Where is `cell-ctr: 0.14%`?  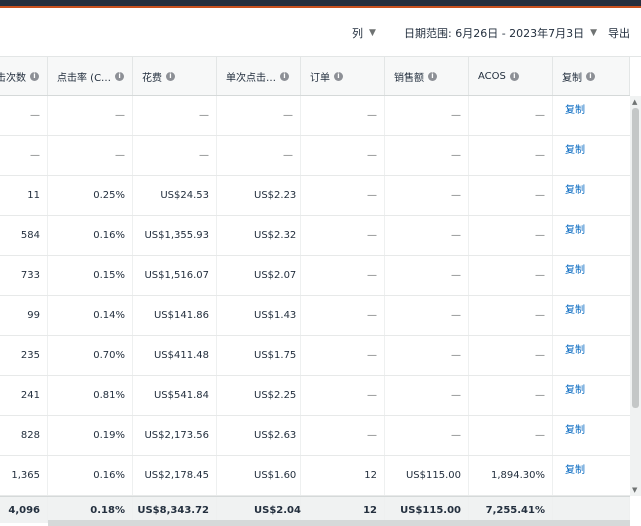 cell-ctr: 0.14% is located at coordinates (90, 315).